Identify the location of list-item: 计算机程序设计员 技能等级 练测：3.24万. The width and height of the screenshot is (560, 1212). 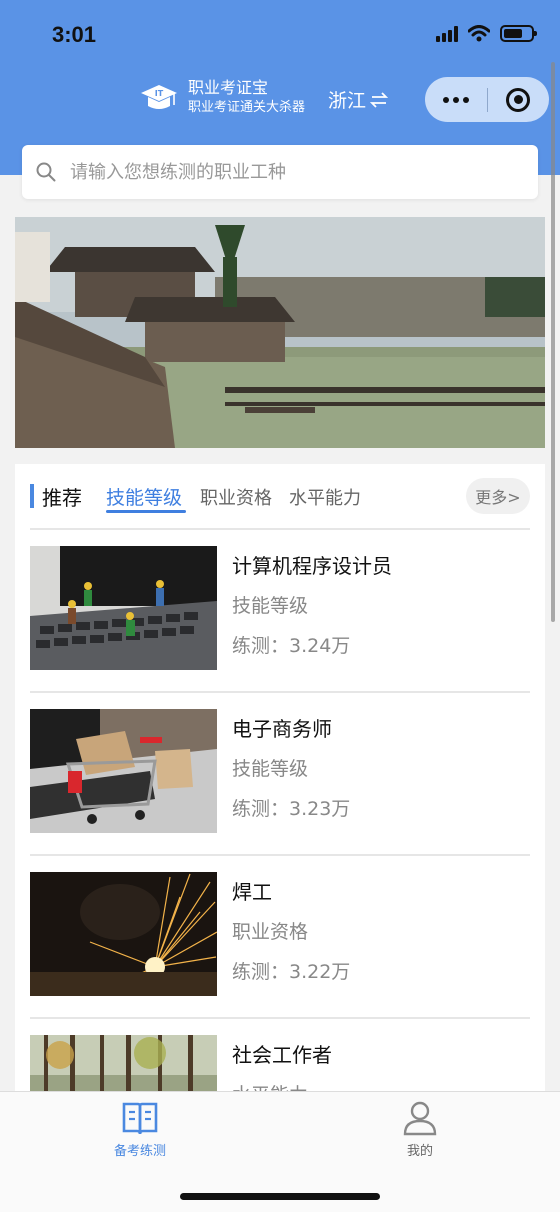
(280, 611).